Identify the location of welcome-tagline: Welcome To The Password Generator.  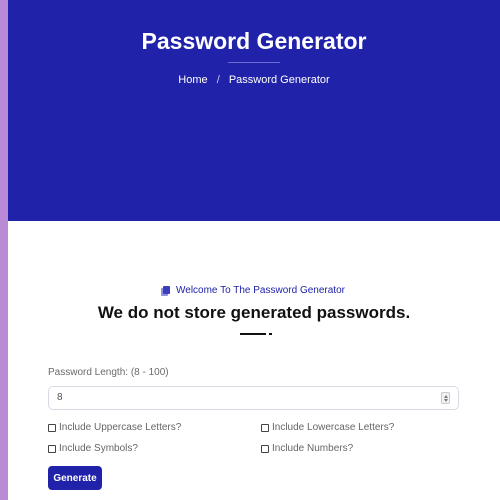
(254, 290).